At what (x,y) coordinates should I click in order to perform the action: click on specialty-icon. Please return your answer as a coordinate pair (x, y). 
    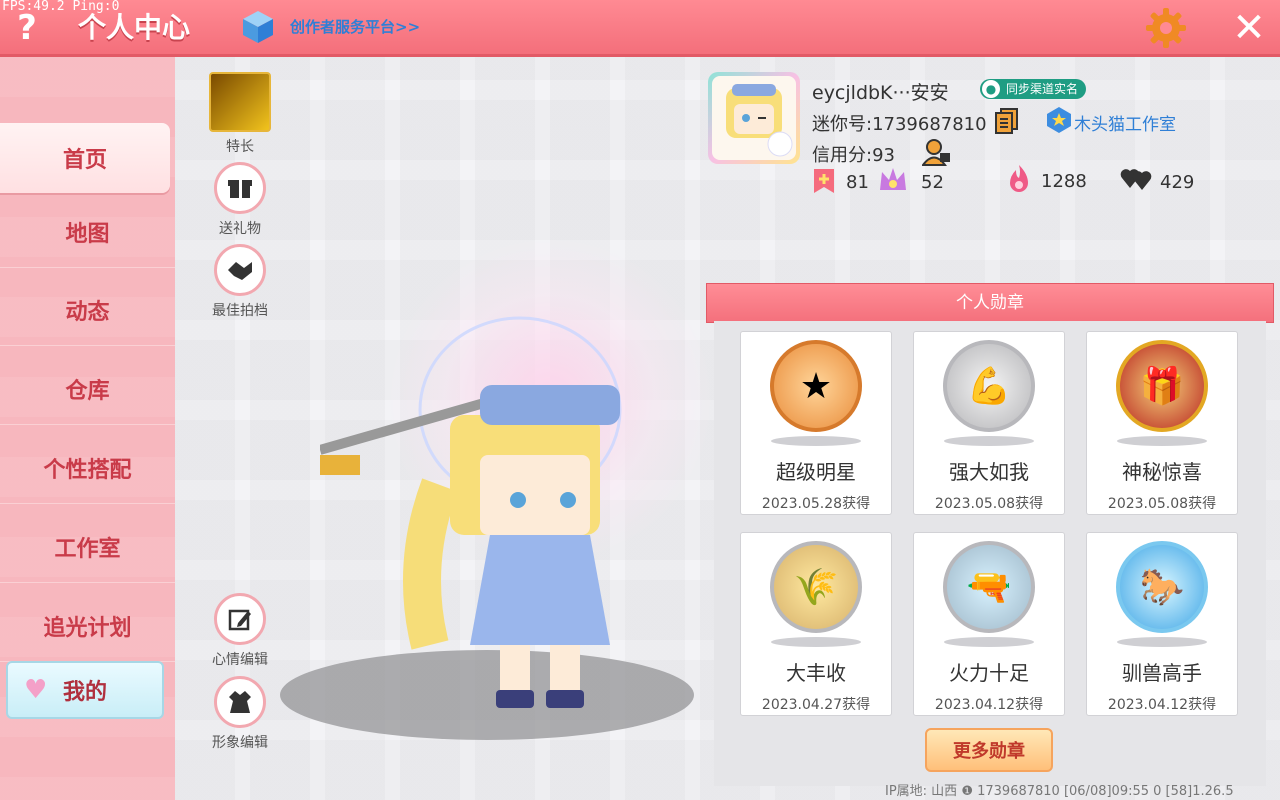
    Looking at the image, I should click on (240, 102).